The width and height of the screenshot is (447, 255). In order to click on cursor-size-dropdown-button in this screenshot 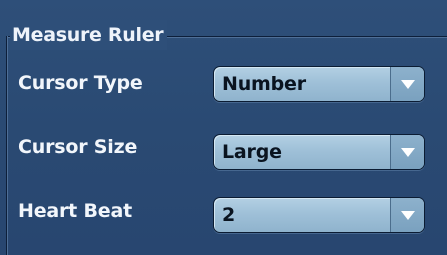, I will do `click(407, 152)`.